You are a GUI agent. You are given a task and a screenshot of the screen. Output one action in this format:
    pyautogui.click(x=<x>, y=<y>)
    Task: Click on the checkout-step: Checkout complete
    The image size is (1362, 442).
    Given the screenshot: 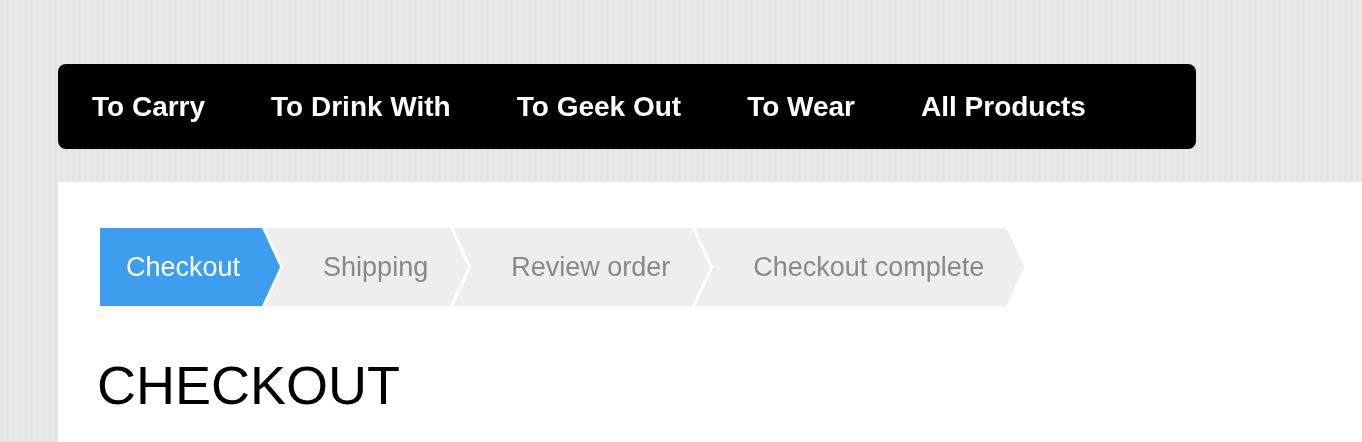 What is the action you would take?
    pyautogui.click(x=860, y=267)
    